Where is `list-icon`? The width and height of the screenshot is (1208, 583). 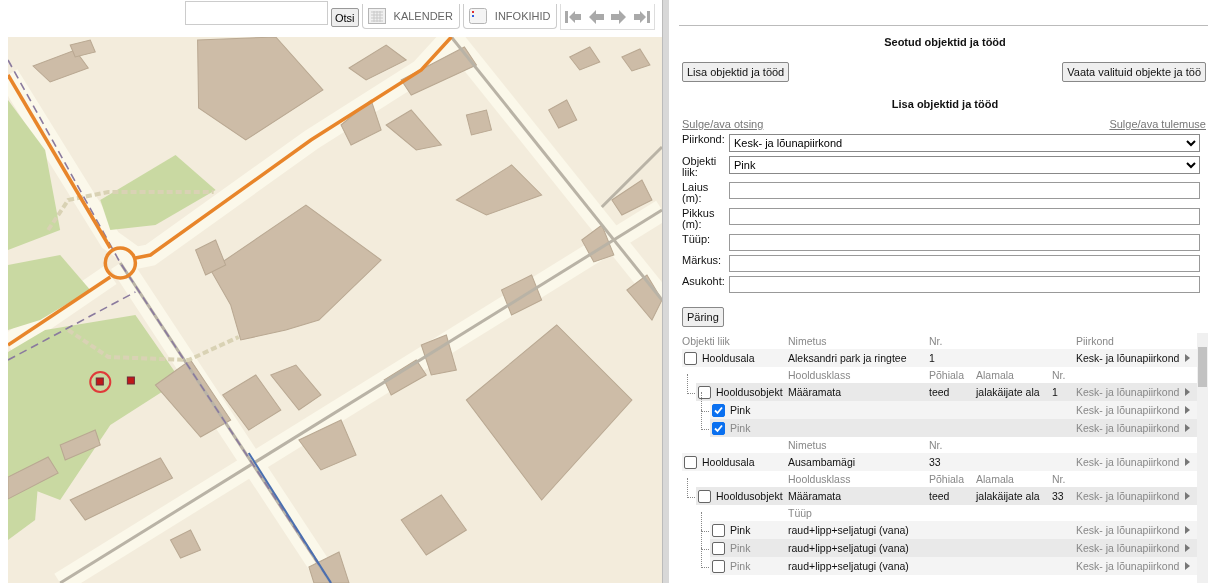 list-icon is located at coordinates (477, 16).